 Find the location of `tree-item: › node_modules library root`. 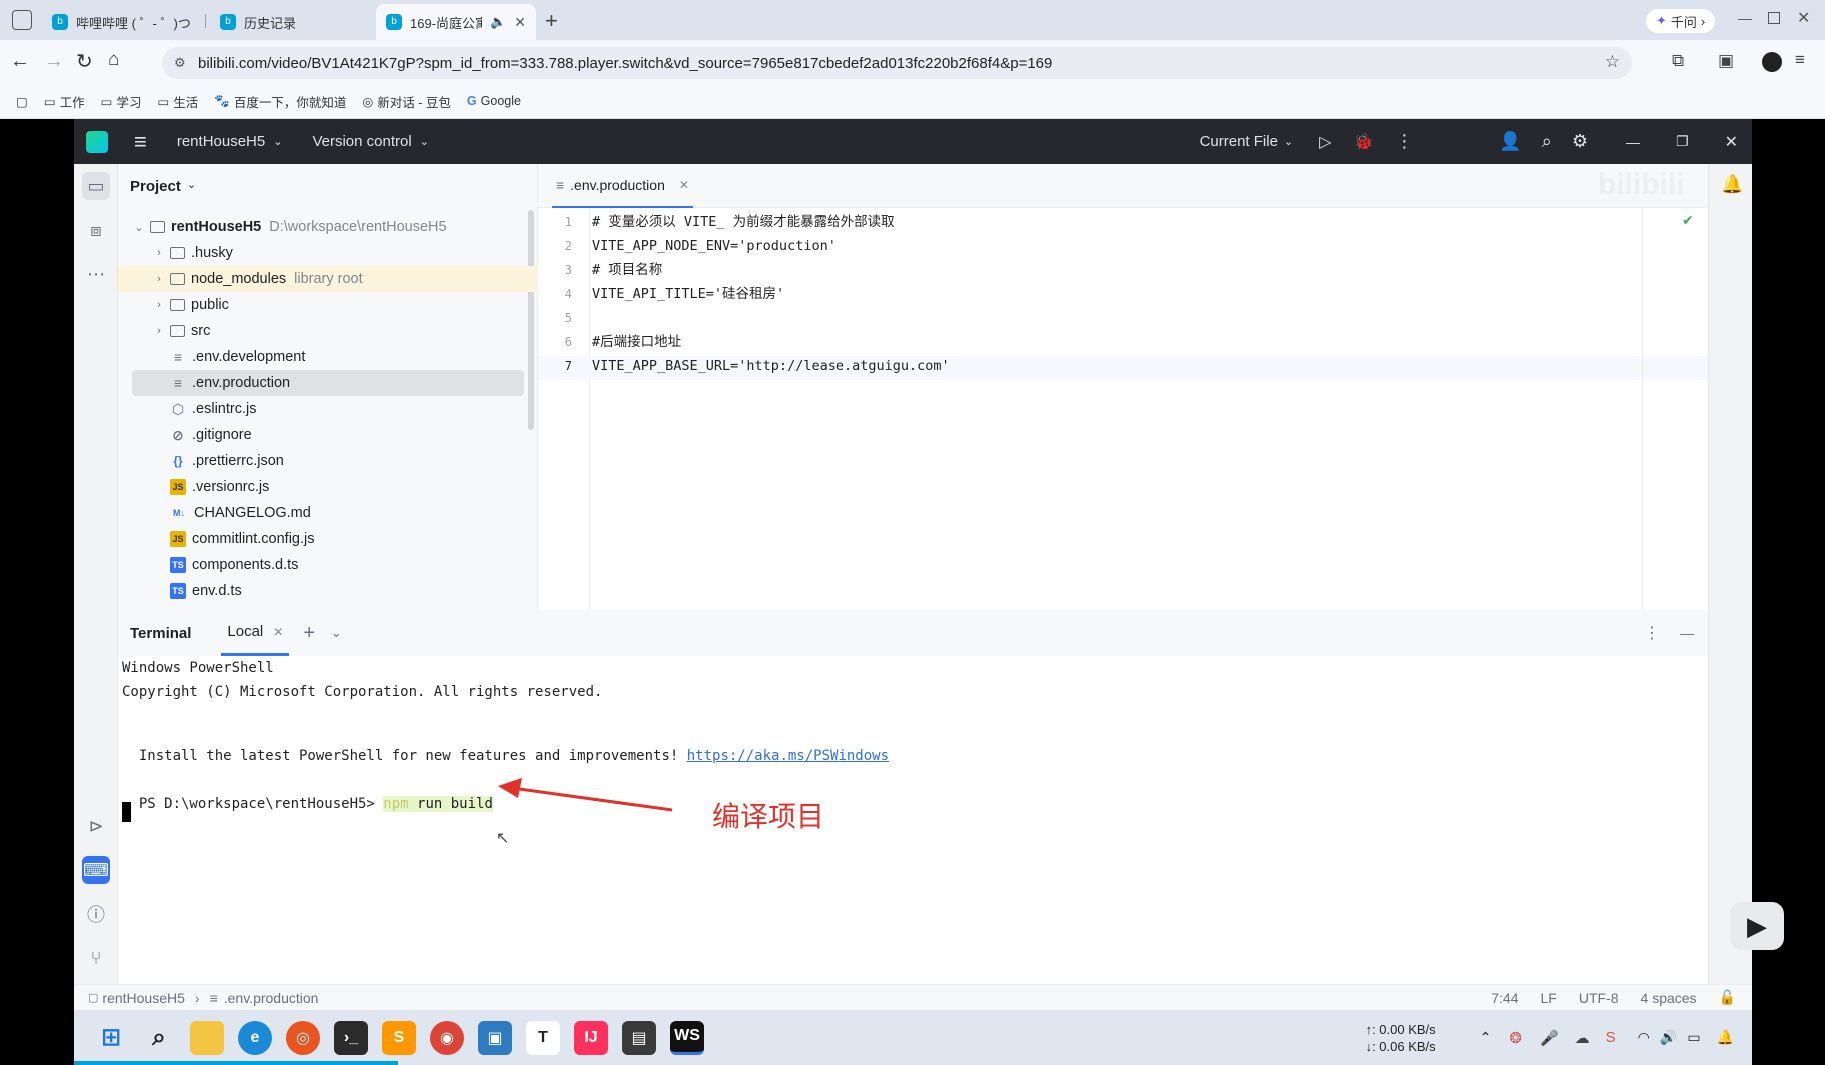

tree-item: › node_modules library root is located at coordinates (328, 279).